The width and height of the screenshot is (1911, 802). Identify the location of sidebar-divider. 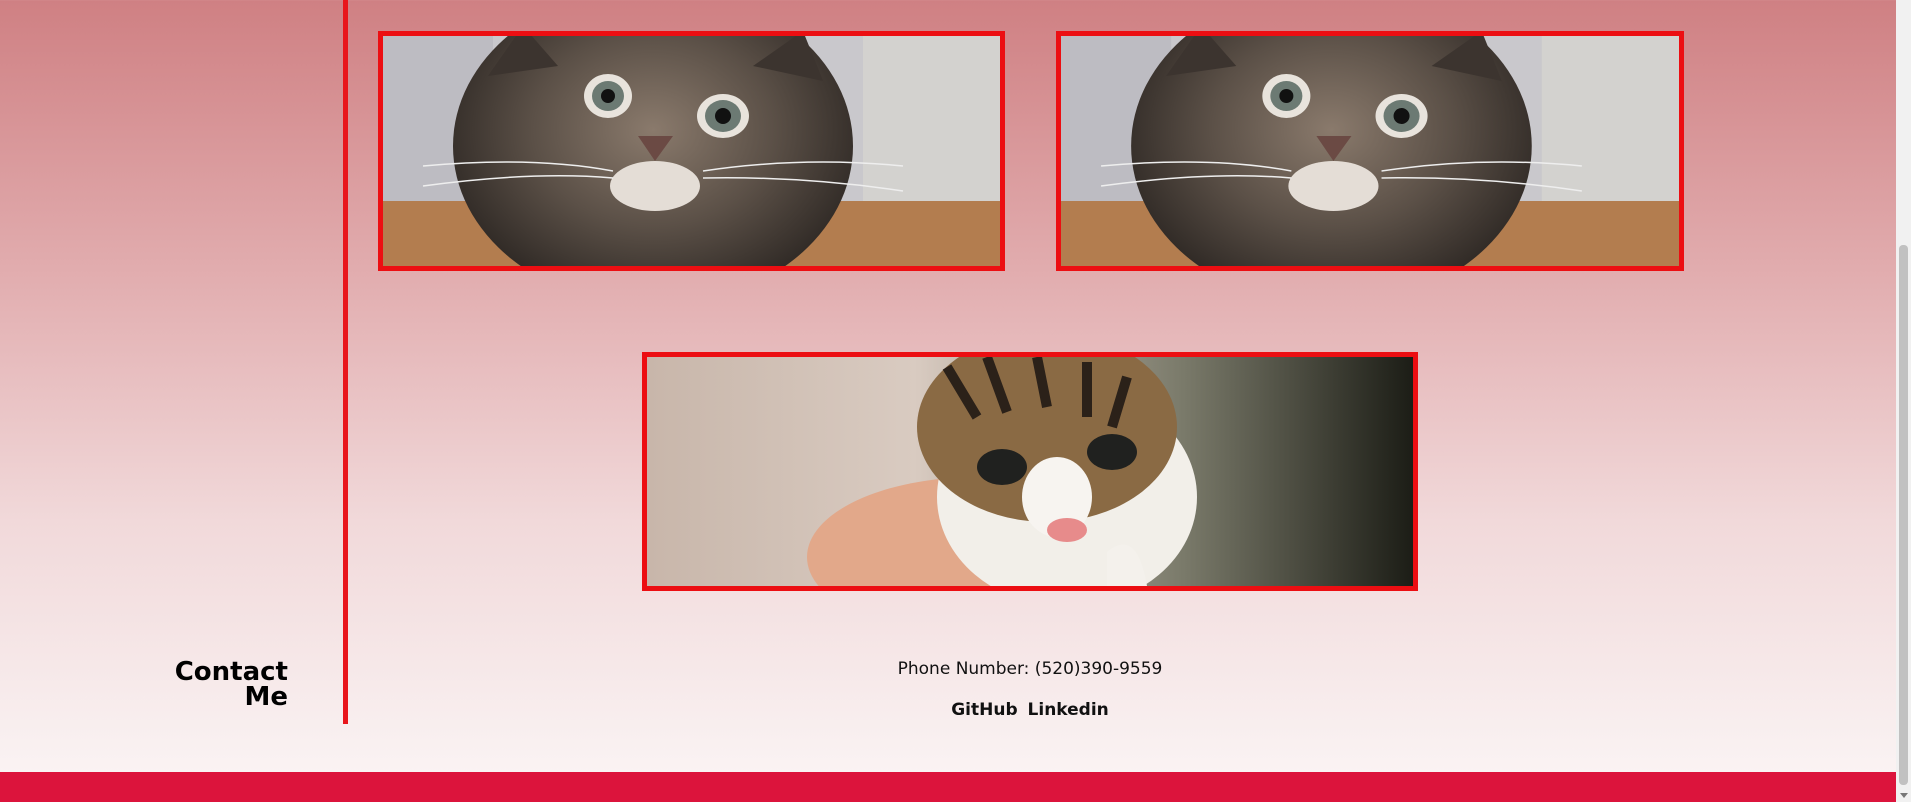
(345, 362).